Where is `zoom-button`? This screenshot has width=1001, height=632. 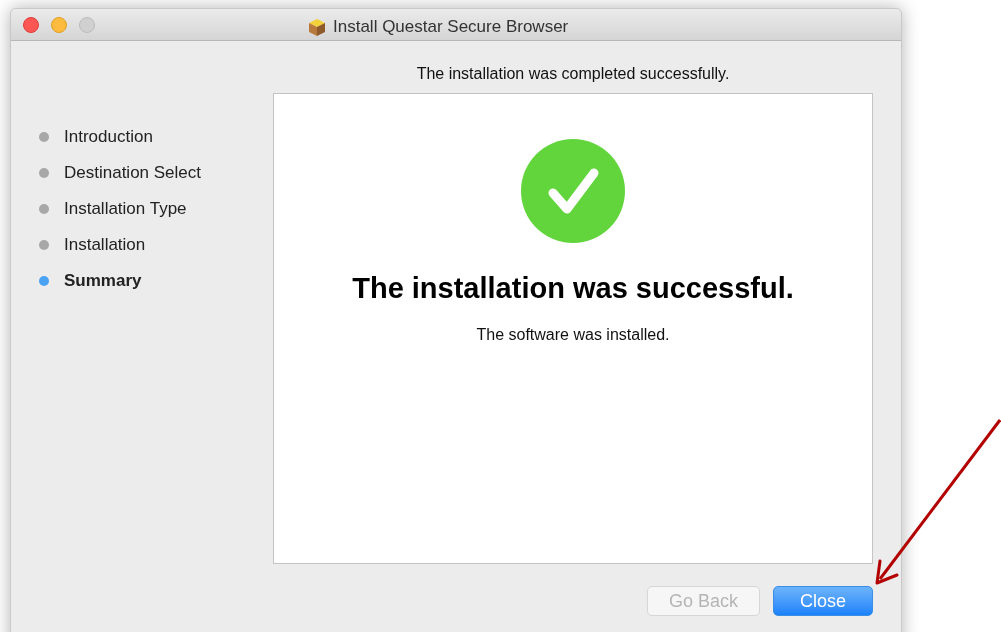 zoom-button is located at coordinates (87, 24).